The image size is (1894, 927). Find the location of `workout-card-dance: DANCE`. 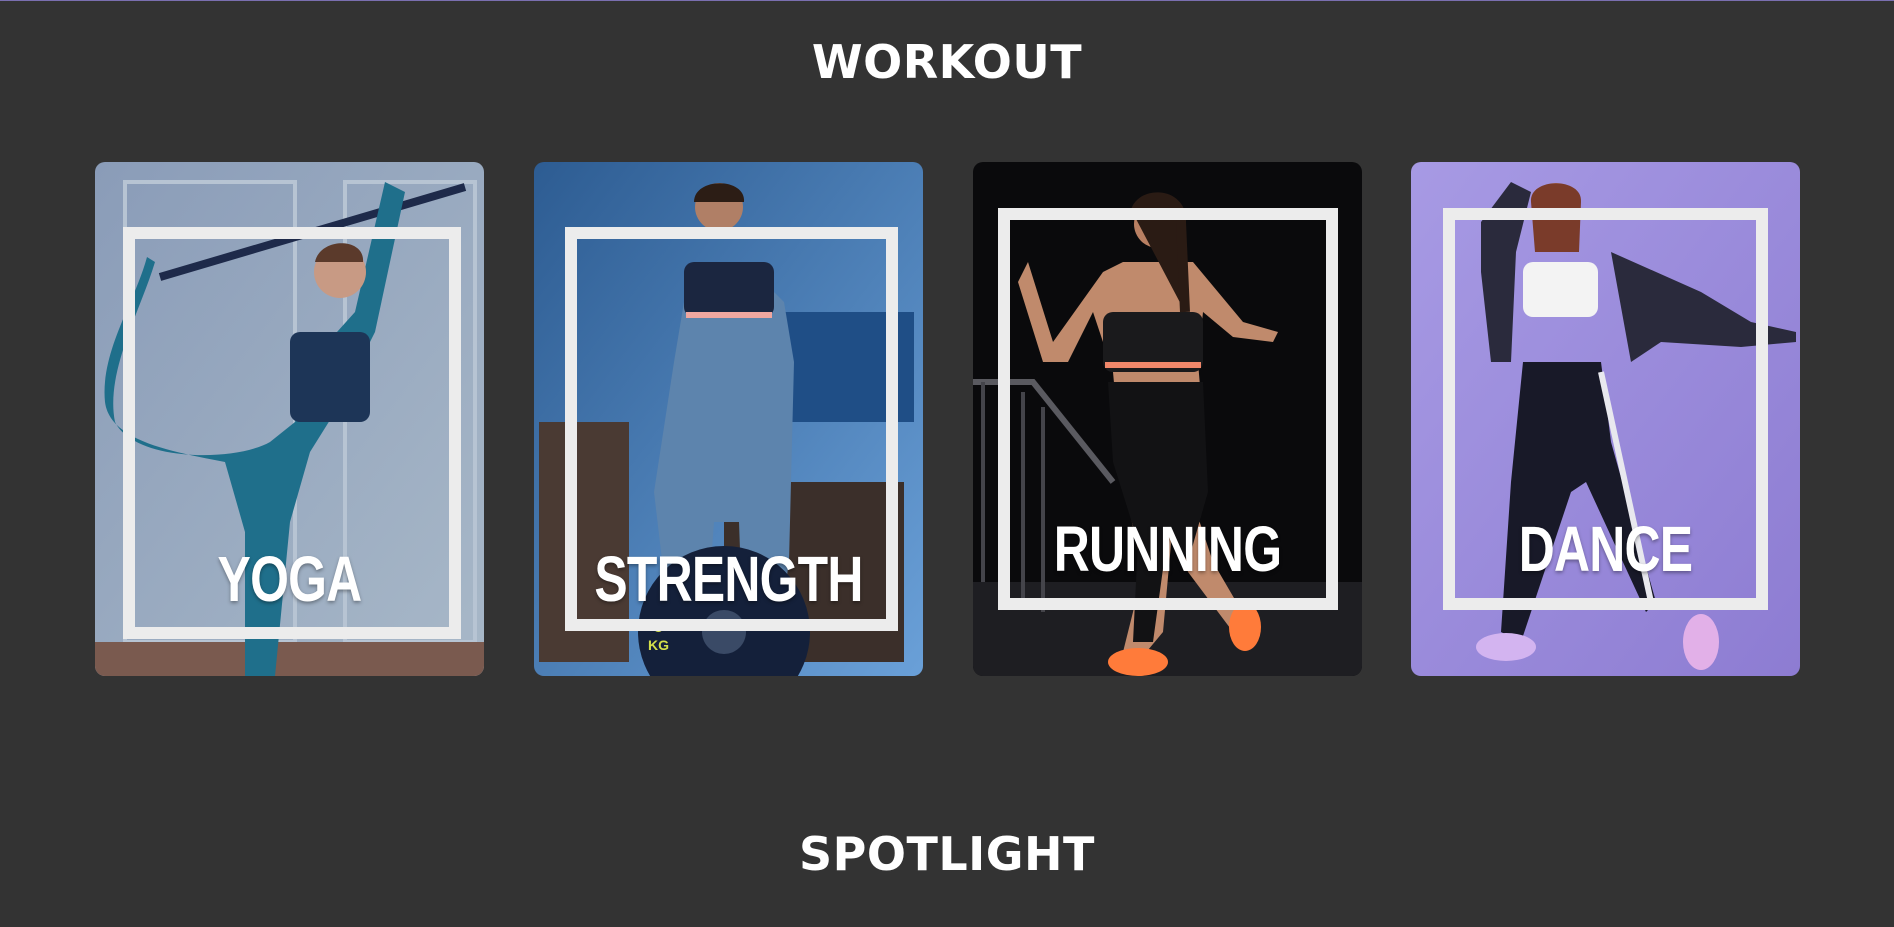

workout-card-dance: DANCE is located at coordinates (1605, 419).